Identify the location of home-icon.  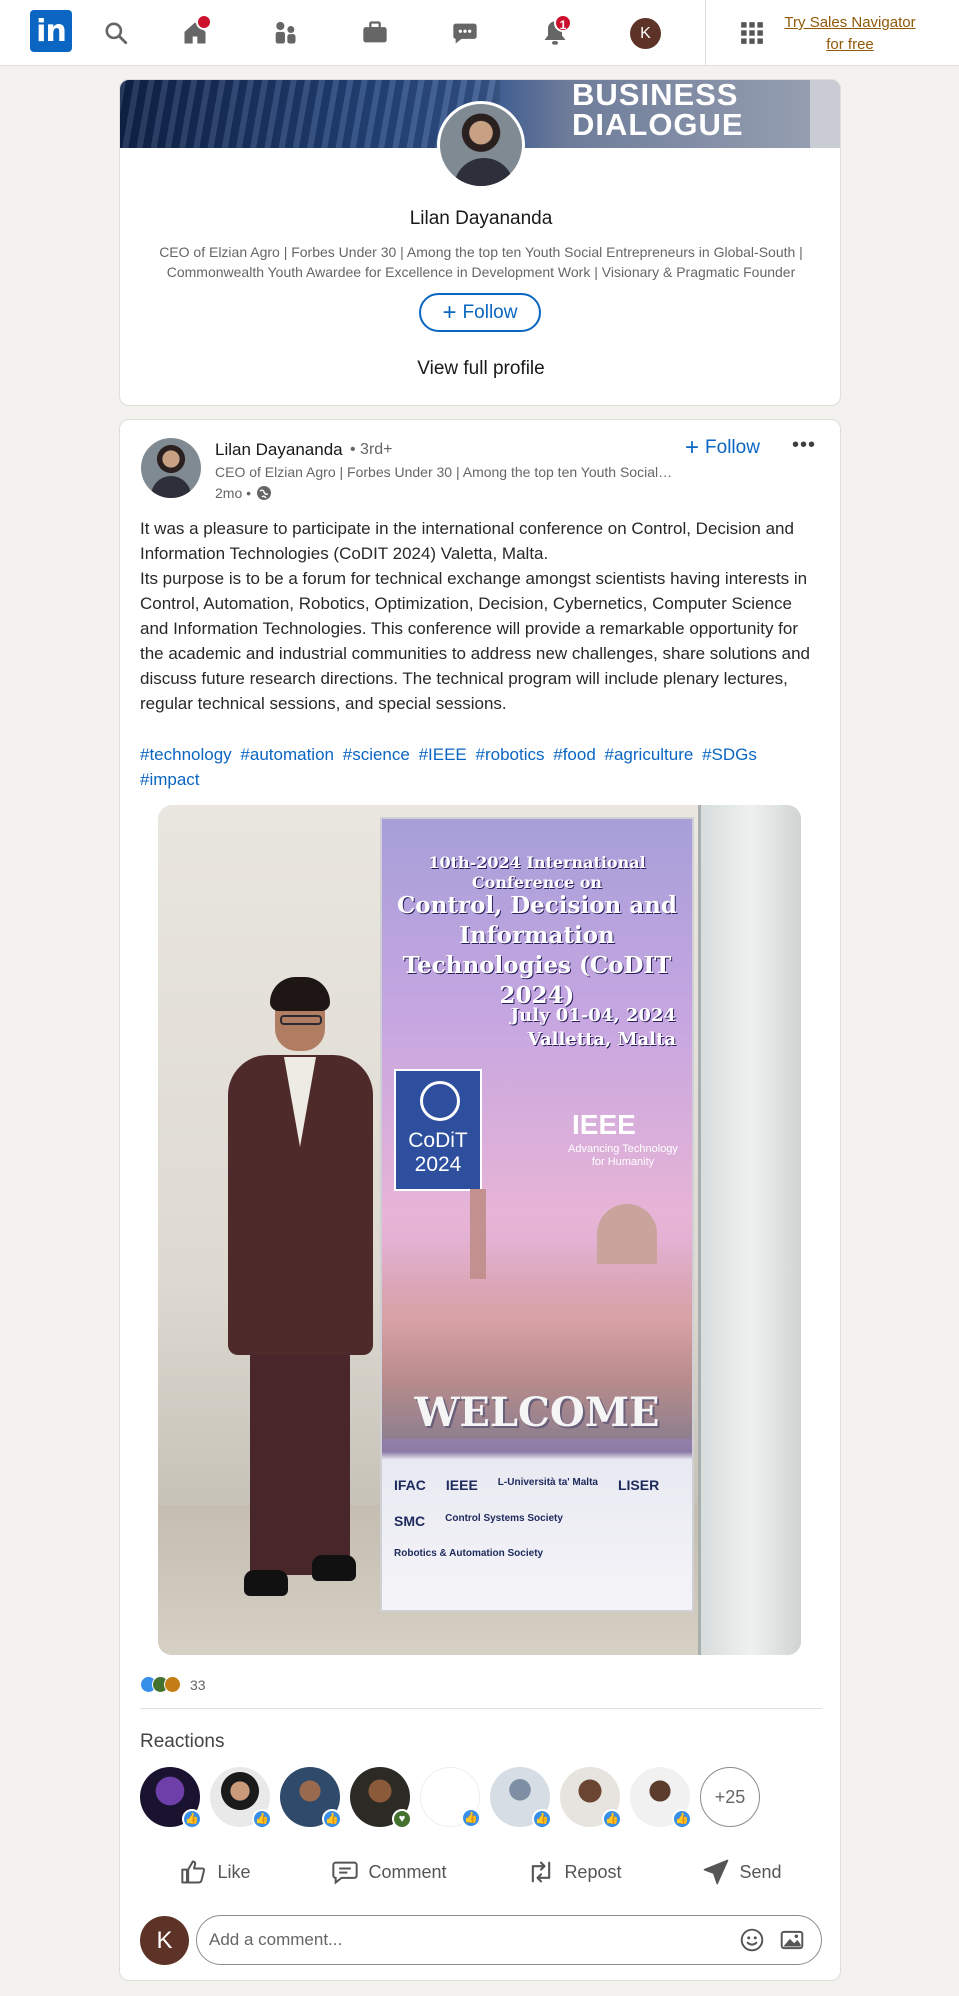
(195, 33).